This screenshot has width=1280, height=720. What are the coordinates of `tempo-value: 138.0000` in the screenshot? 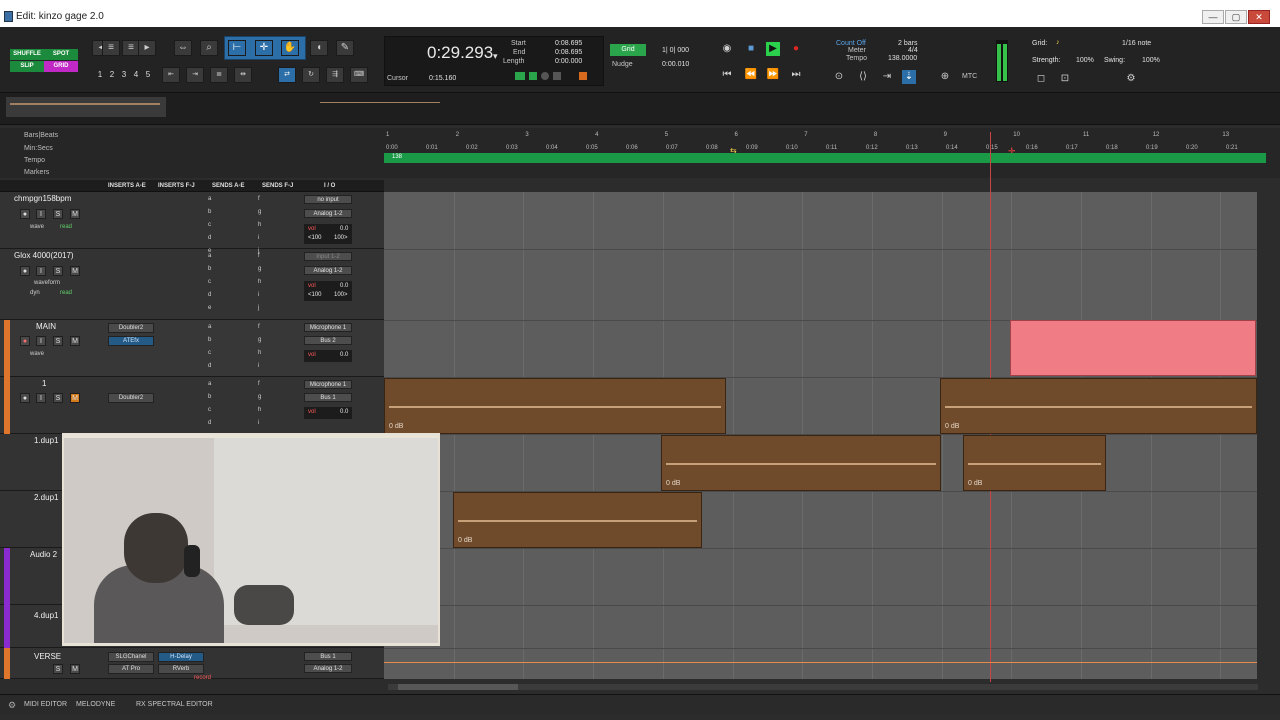 It's located at (902, 58).